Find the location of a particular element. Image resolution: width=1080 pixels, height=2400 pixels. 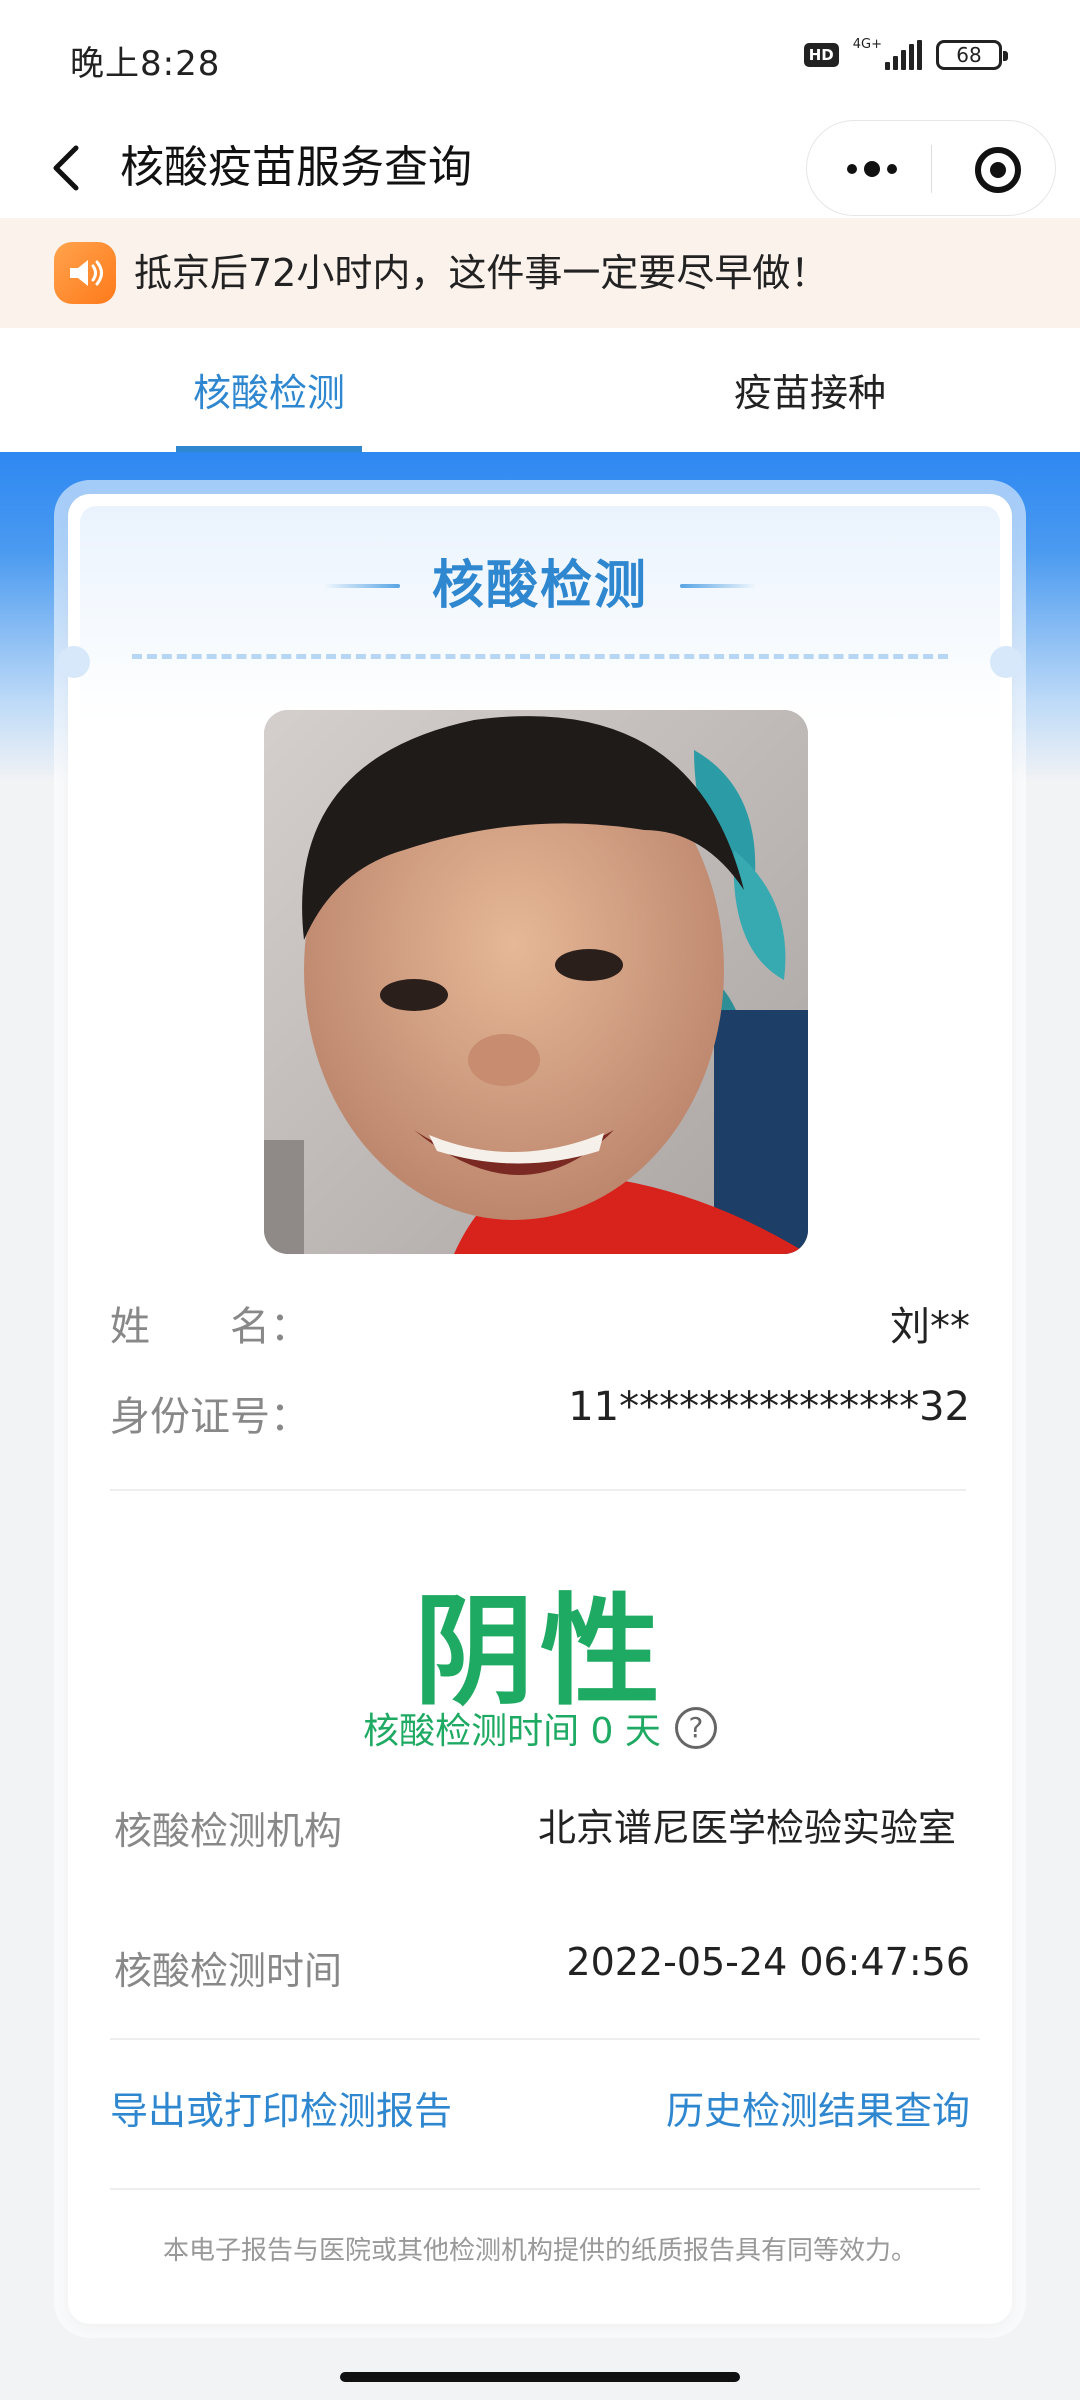

back-button is located at coordinates (70, 168).